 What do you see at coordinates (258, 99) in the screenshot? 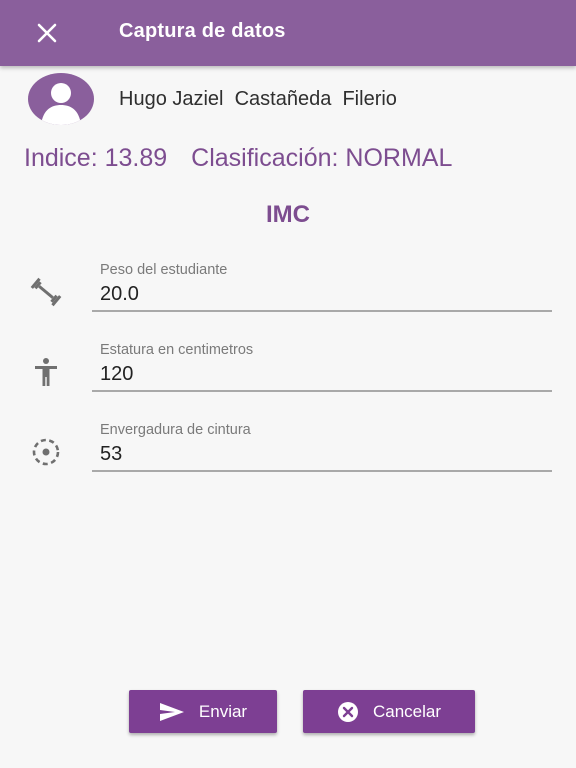
I see `student-name: Hugo Jaziel Castañeda Filerio` at bounding box center [258, 99].